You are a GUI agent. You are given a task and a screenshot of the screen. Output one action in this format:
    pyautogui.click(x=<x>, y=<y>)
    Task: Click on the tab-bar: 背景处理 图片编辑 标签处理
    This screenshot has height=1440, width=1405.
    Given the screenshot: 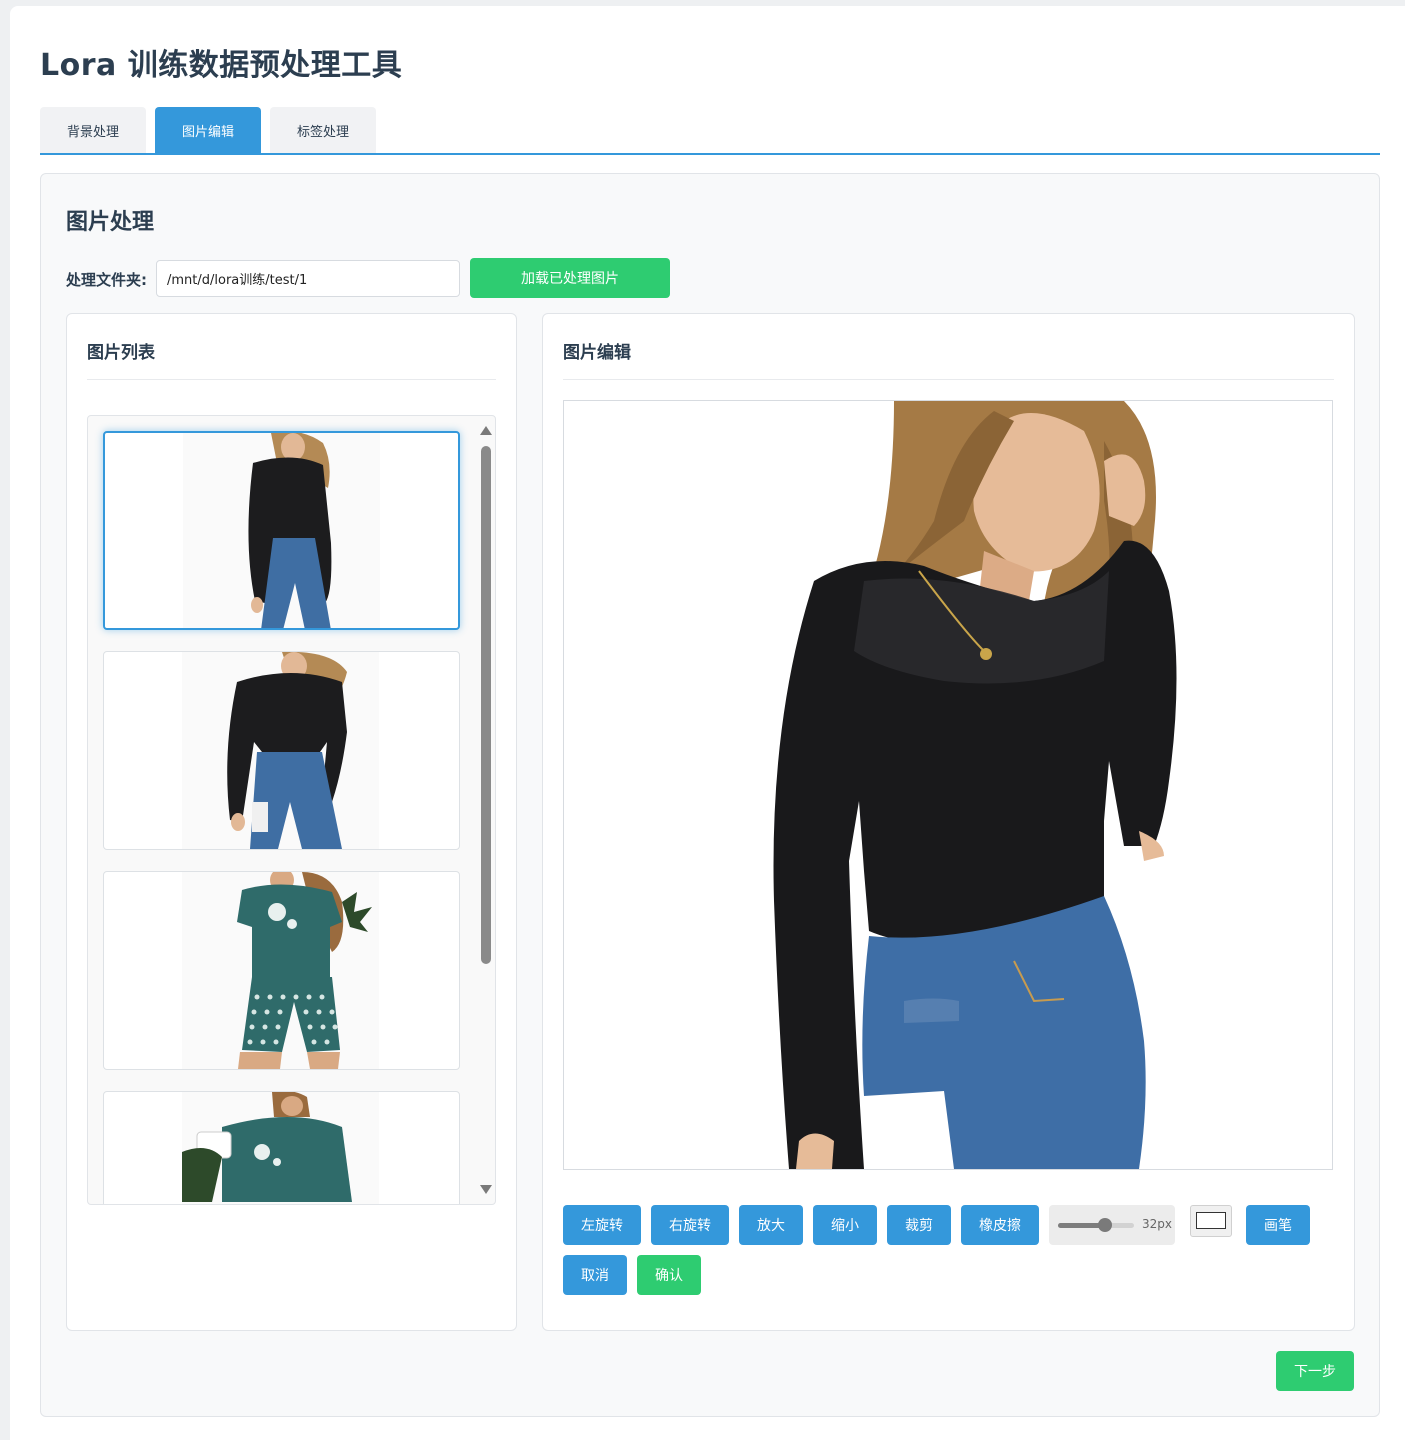 What is the action you would take?
    pyautogui.click(x=710, y=131)
    